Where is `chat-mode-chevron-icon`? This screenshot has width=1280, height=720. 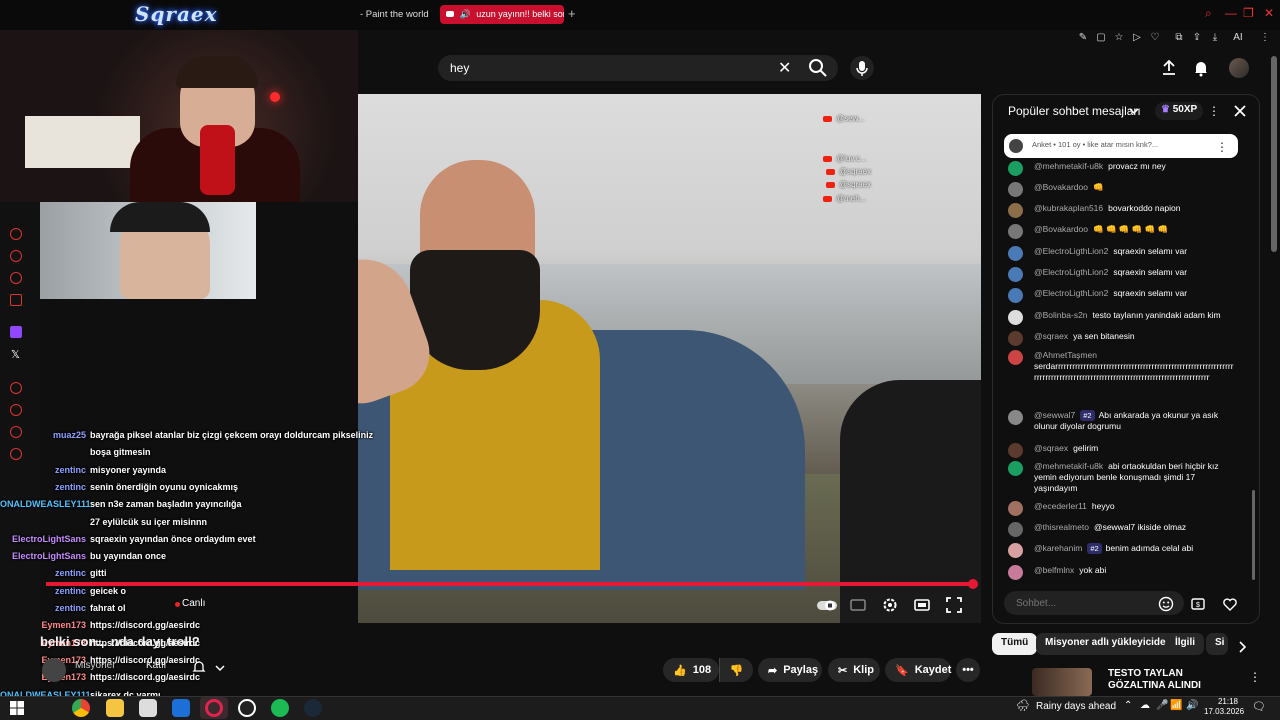
chat-mode-chevron-icon is located at coordinates (1134, 111).